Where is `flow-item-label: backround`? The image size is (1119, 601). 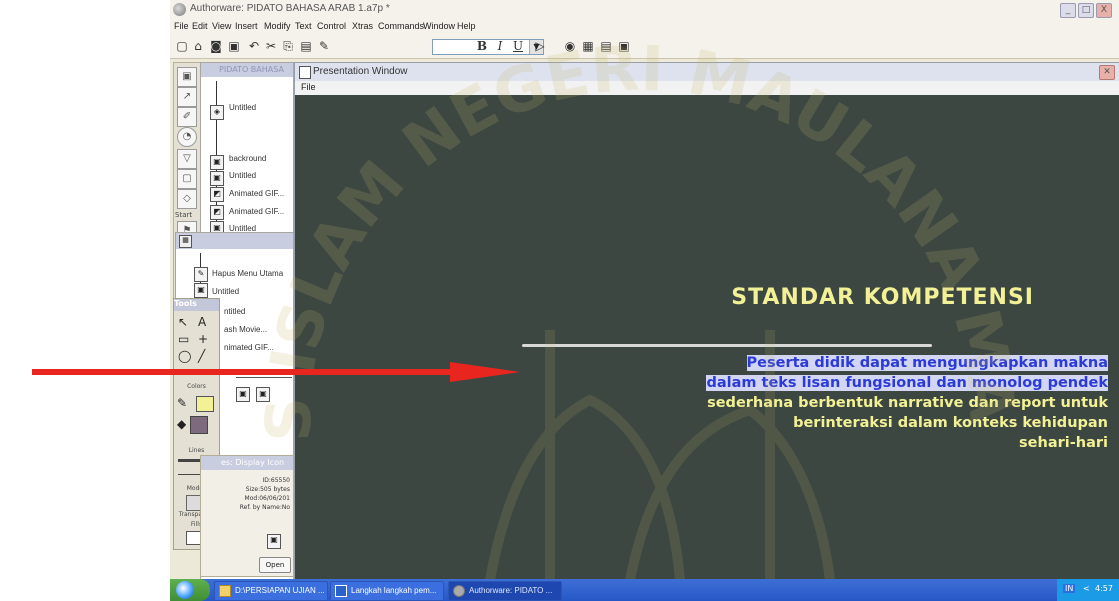 flow-item-label: backround is located at coordinates (247, 158).